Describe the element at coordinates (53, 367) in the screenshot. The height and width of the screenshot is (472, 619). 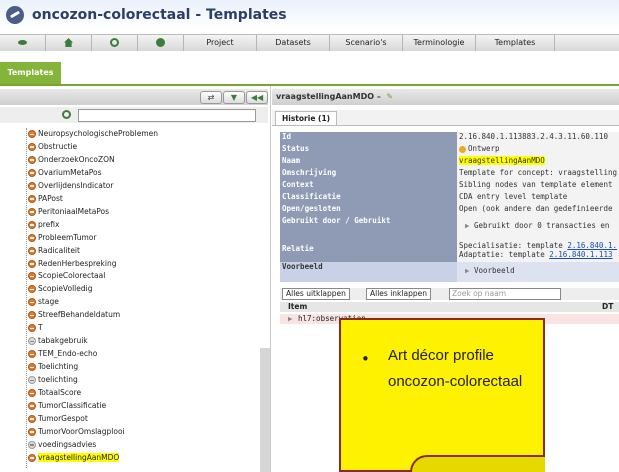
I see `tree-item: Toelichting` at that location.